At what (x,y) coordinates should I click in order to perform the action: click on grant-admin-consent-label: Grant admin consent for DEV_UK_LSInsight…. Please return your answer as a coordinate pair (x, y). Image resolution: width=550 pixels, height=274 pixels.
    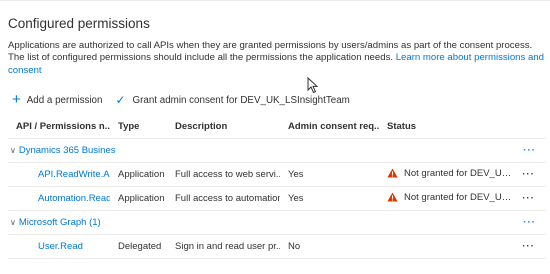
    Looking at the image, I should click on (241, 100).